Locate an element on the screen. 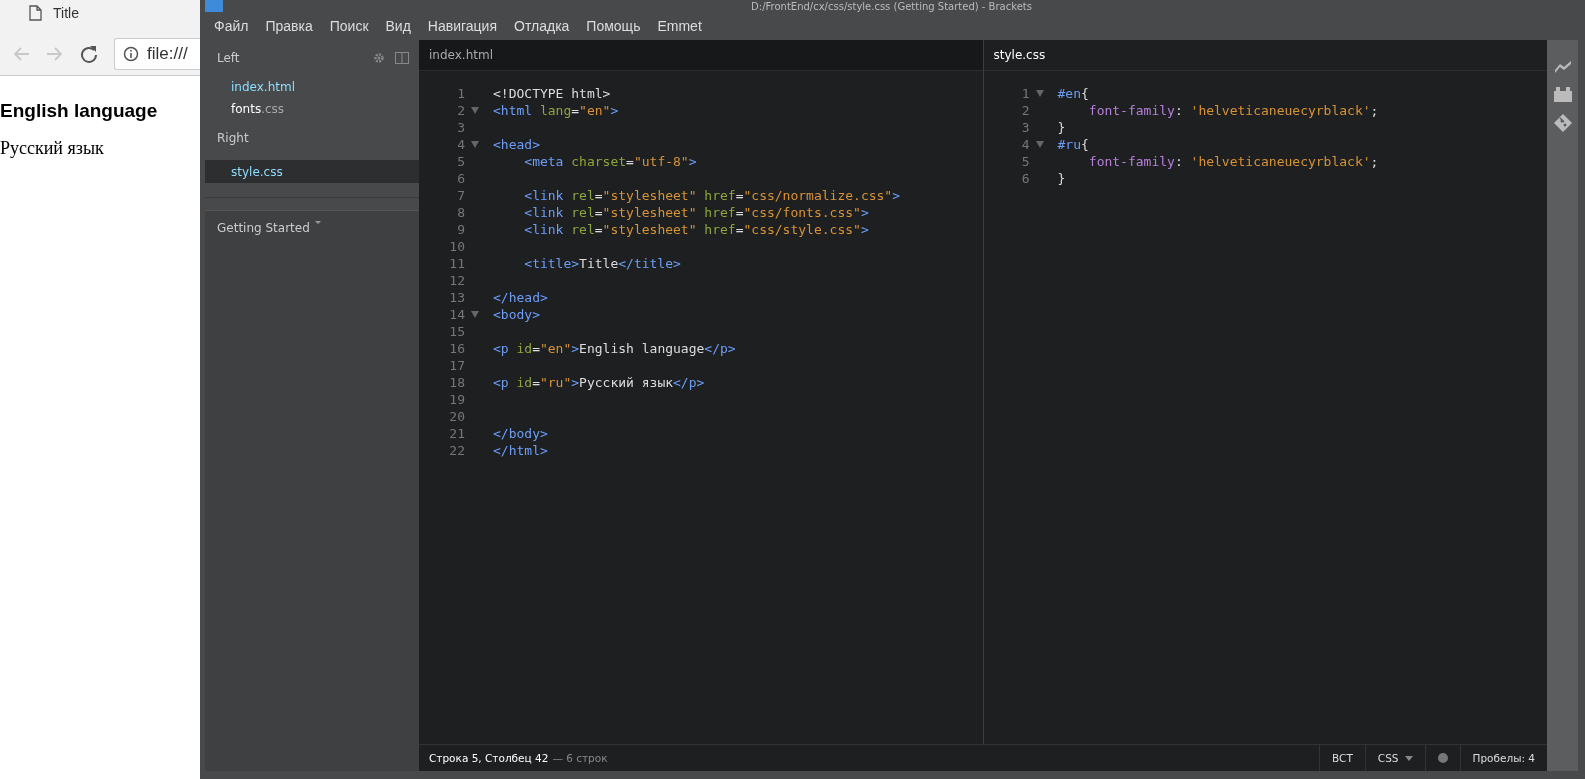 This screenshot has height=779, width=1585. line-number: 19 is located at coordinates (456, 399).